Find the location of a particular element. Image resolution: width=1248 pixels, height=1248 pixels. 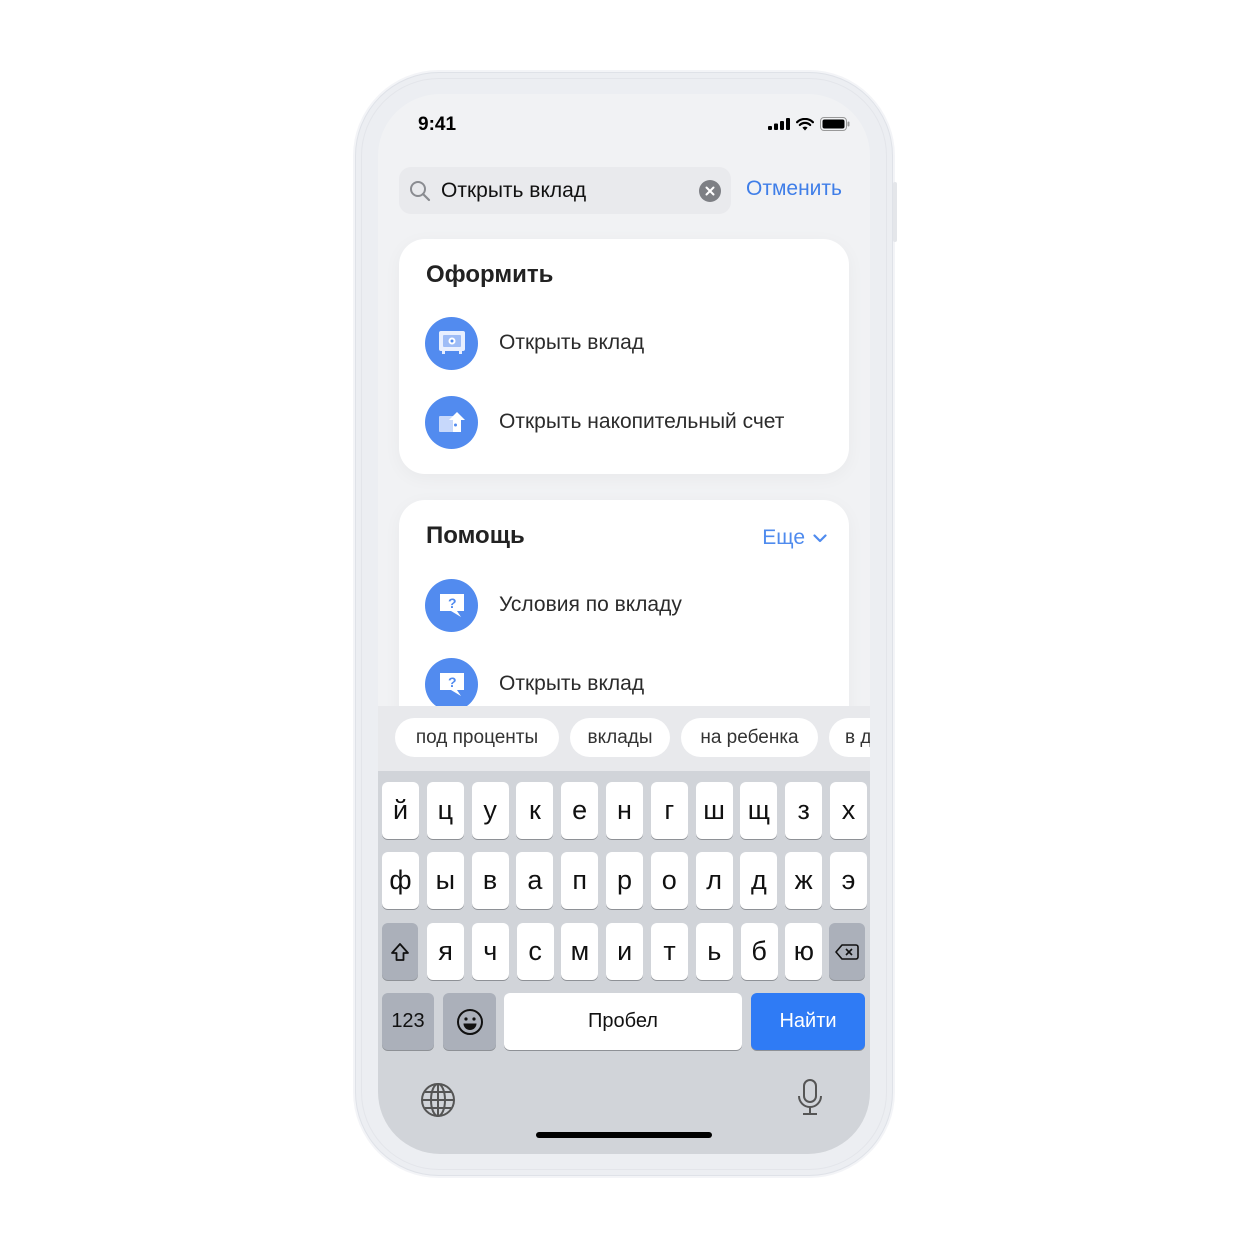

numbers-key: 123 is located at coordinates (408, 1021).